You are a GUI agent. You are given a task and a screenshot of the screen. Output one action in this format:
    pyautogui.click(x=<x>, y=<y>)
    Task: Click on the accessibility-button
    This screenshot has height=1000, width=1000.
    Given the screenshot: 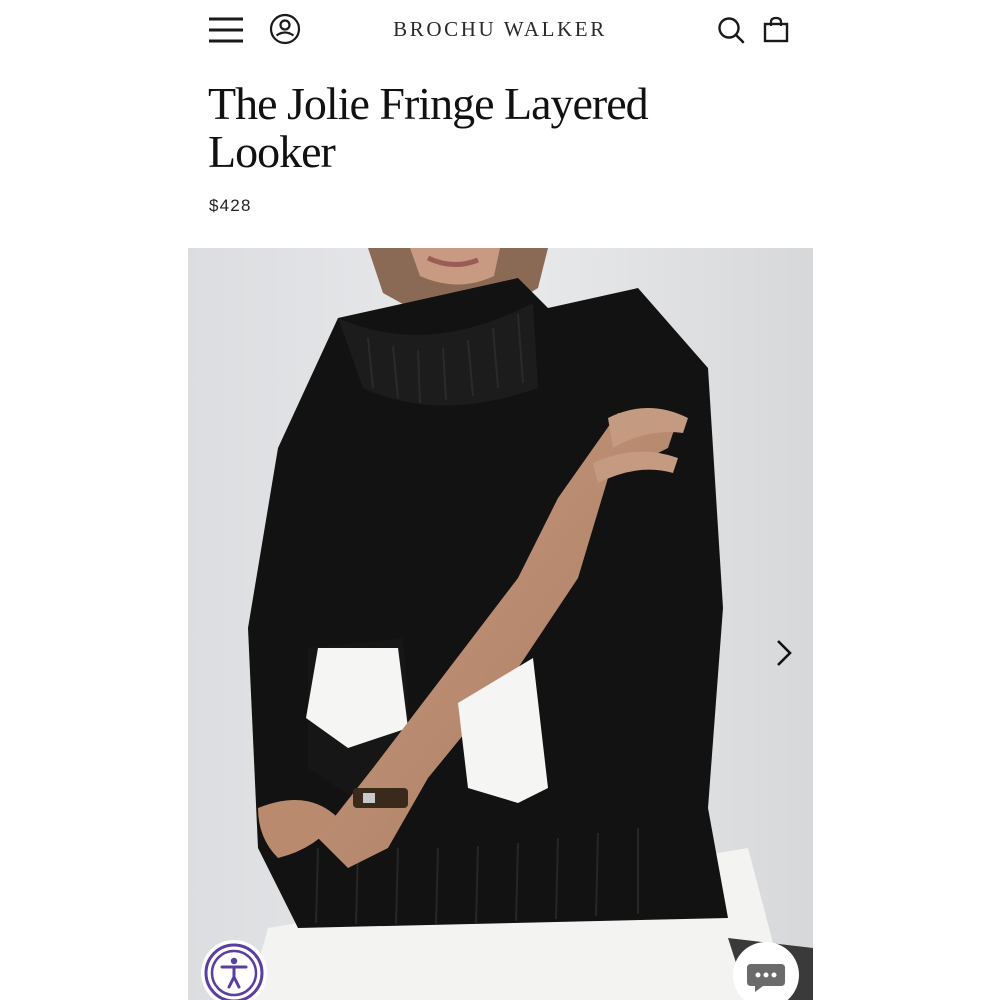 What is the action you would take?
    pyautogui.click(x=234, y=970)
    